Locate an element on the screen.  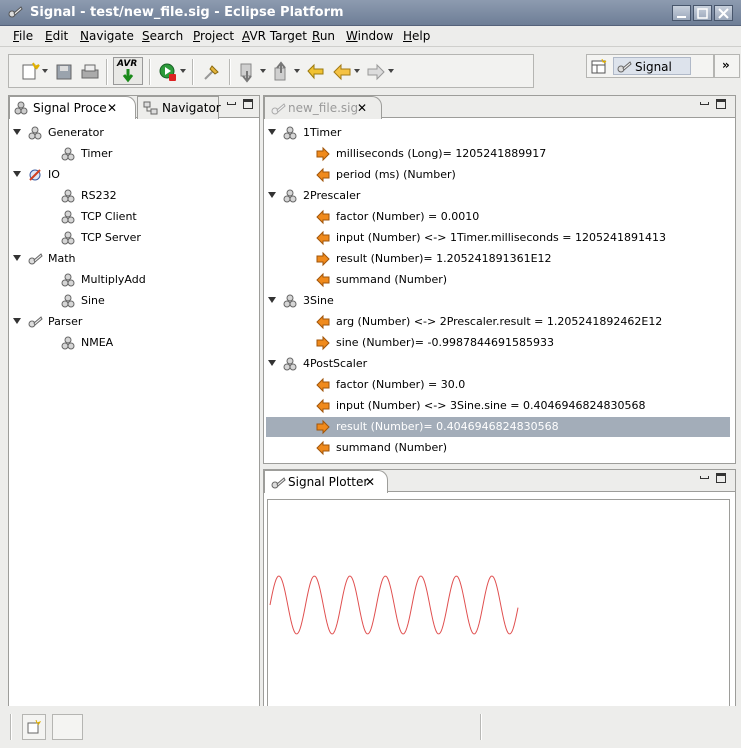
maximize-window-button is located at coordinates (702, 13).